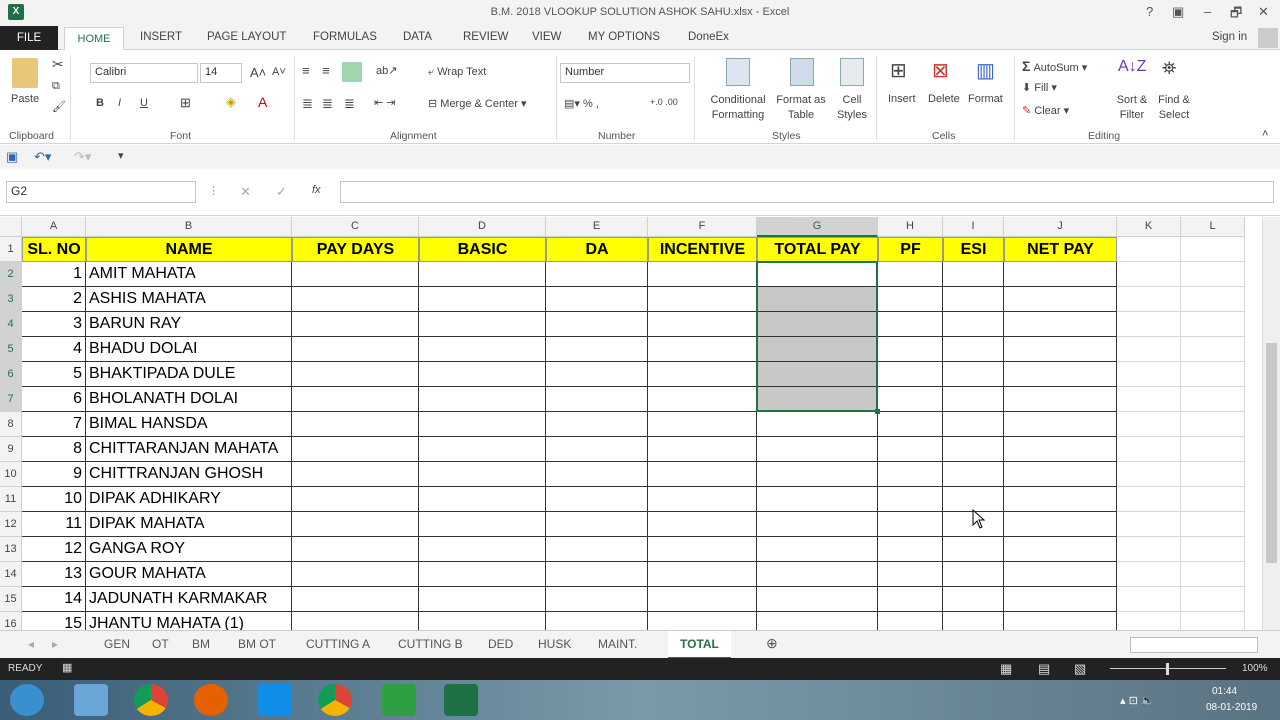 The image size is (1280, 720). What do you see at coordinates (702, 449) in the screenshot?
I see `cell-F9` at bounding box center [702, 449].